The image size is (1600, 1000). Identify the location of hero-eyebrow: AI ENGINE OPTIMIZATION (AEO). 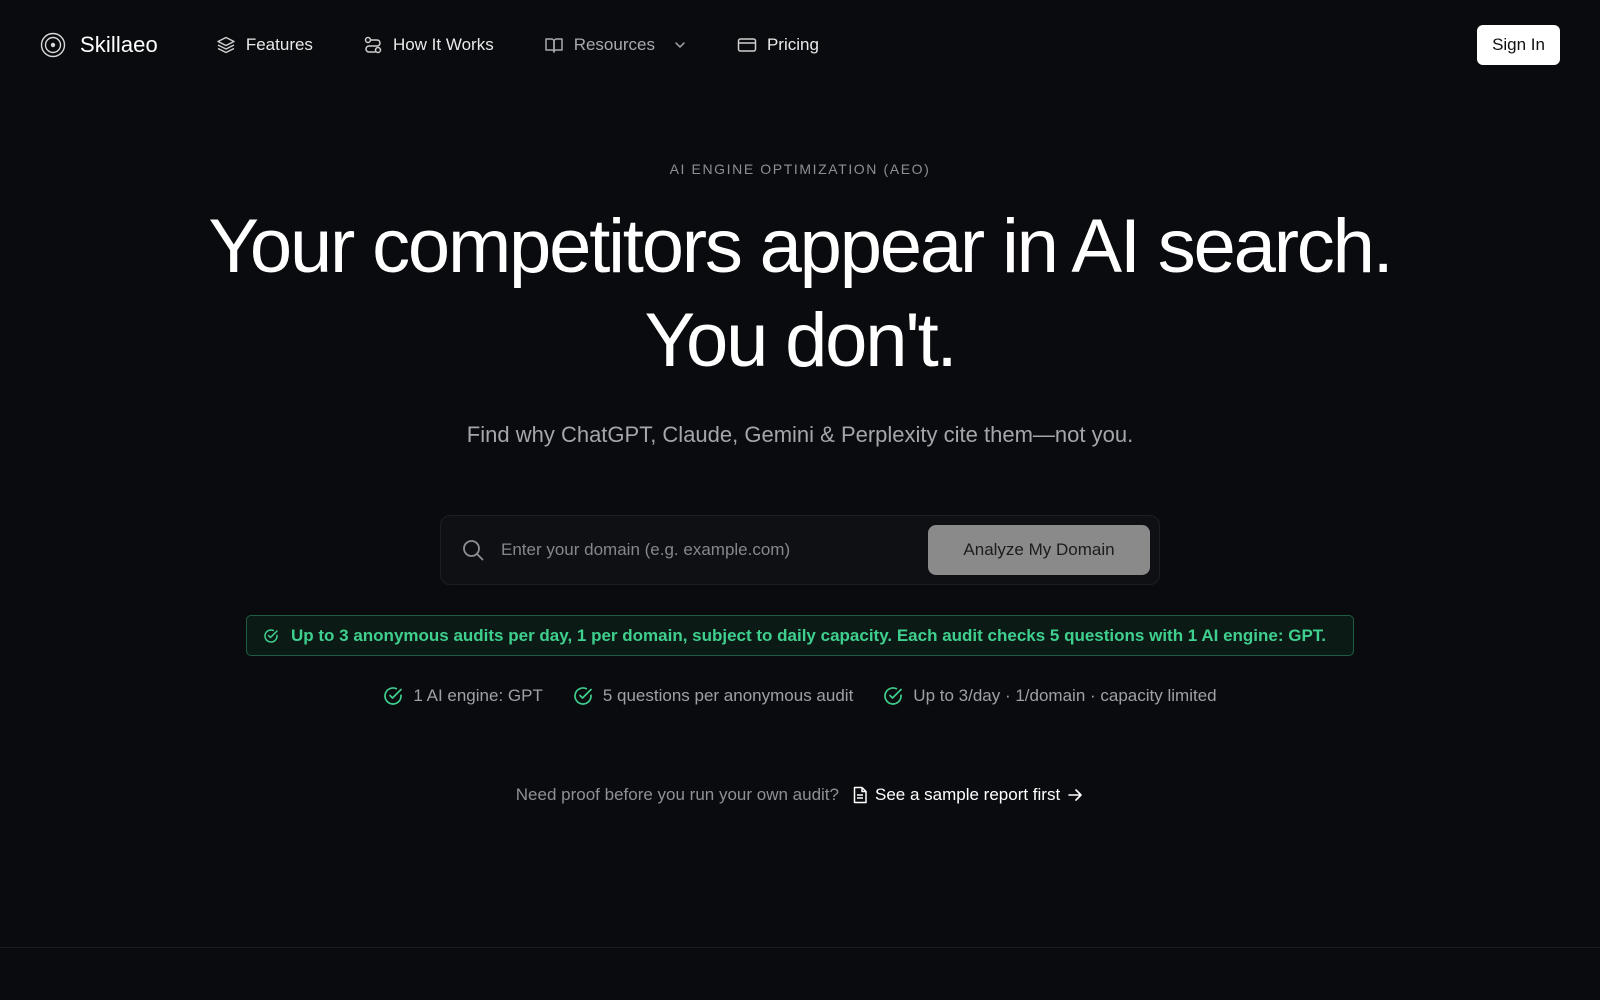
(800, 169).